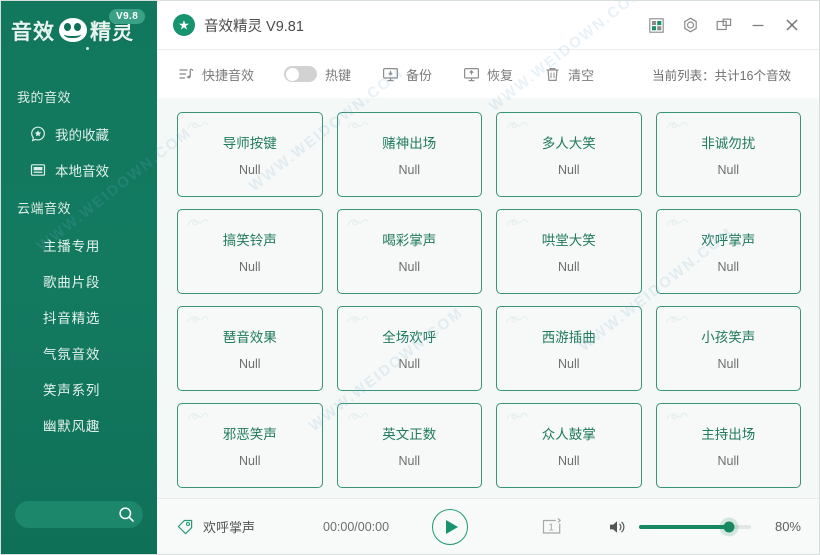 The width and height of the screenshot is (820, 555). I want to click on effect-card: 邪恶笑声 Null, so click(250, 445).